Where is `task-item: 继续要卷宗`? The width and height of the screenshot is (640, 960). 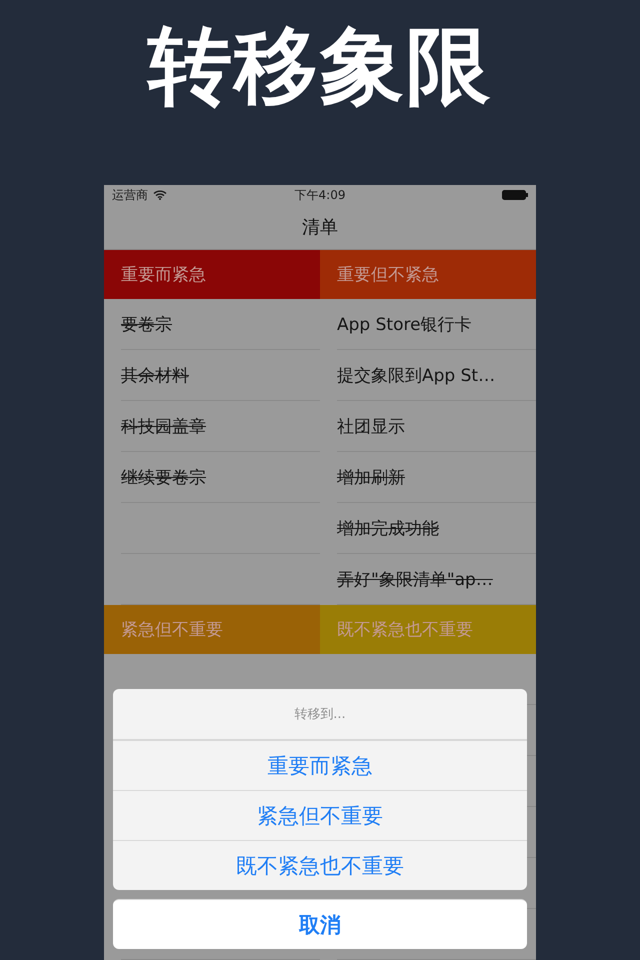 task-item: 继续要卷宗 is located at coordinates (163, 477).